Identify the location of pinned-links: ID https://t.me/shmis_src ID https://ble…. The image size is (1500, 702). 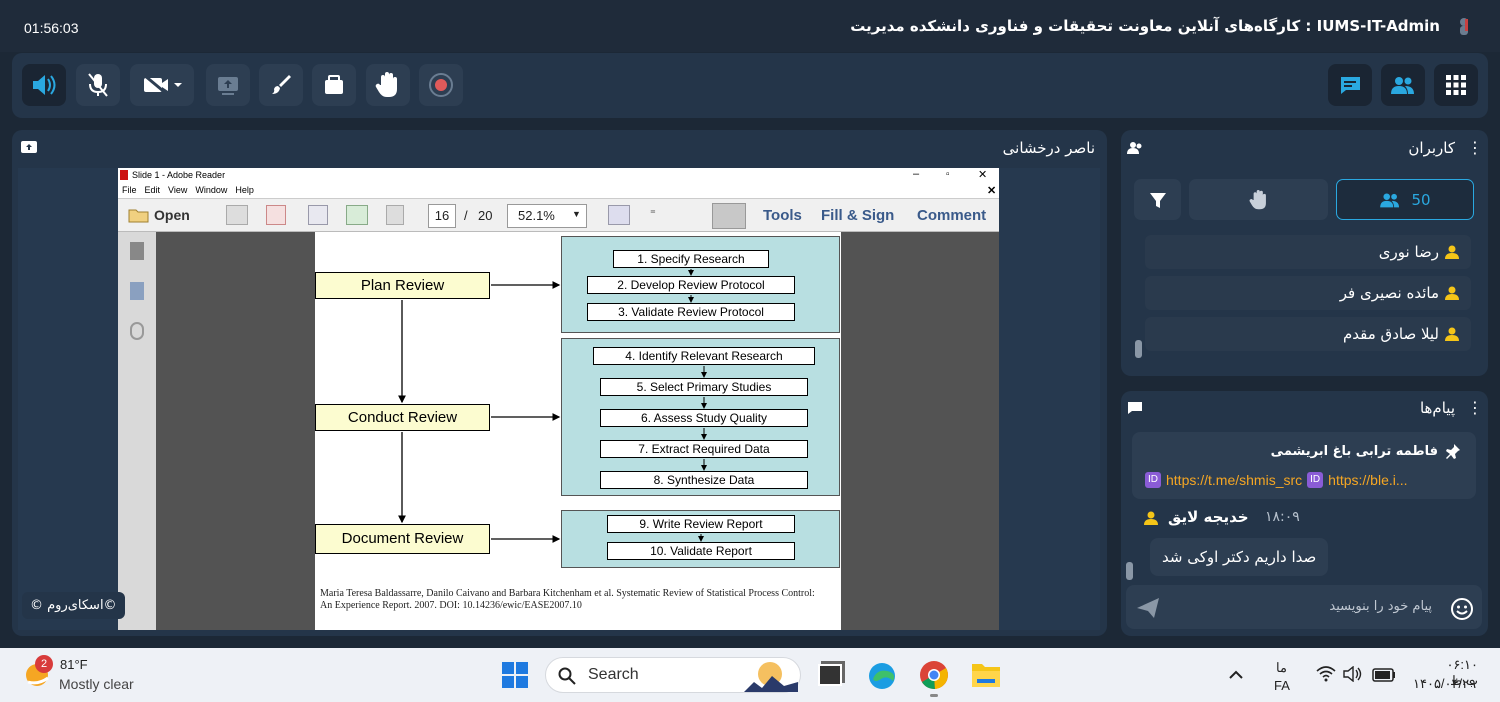
(1308, 480).